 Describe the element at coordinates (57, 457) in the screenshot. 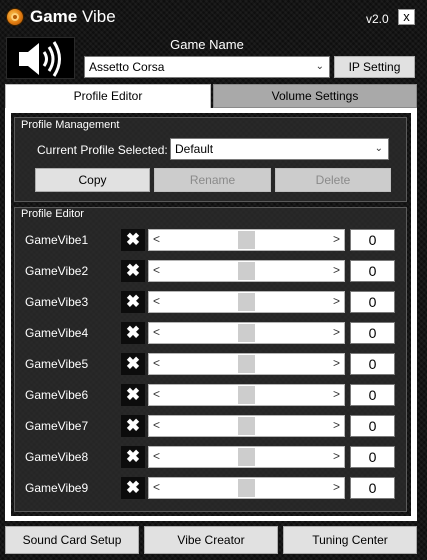

I see `gamevibe-label: GameVibe8` at that location.